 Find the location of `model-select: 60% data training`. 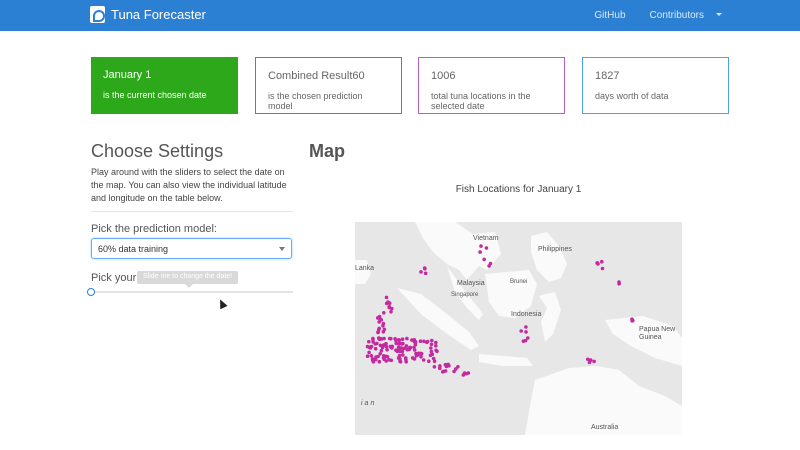

model-select: 60% data training is located at coordinates (191, 248).